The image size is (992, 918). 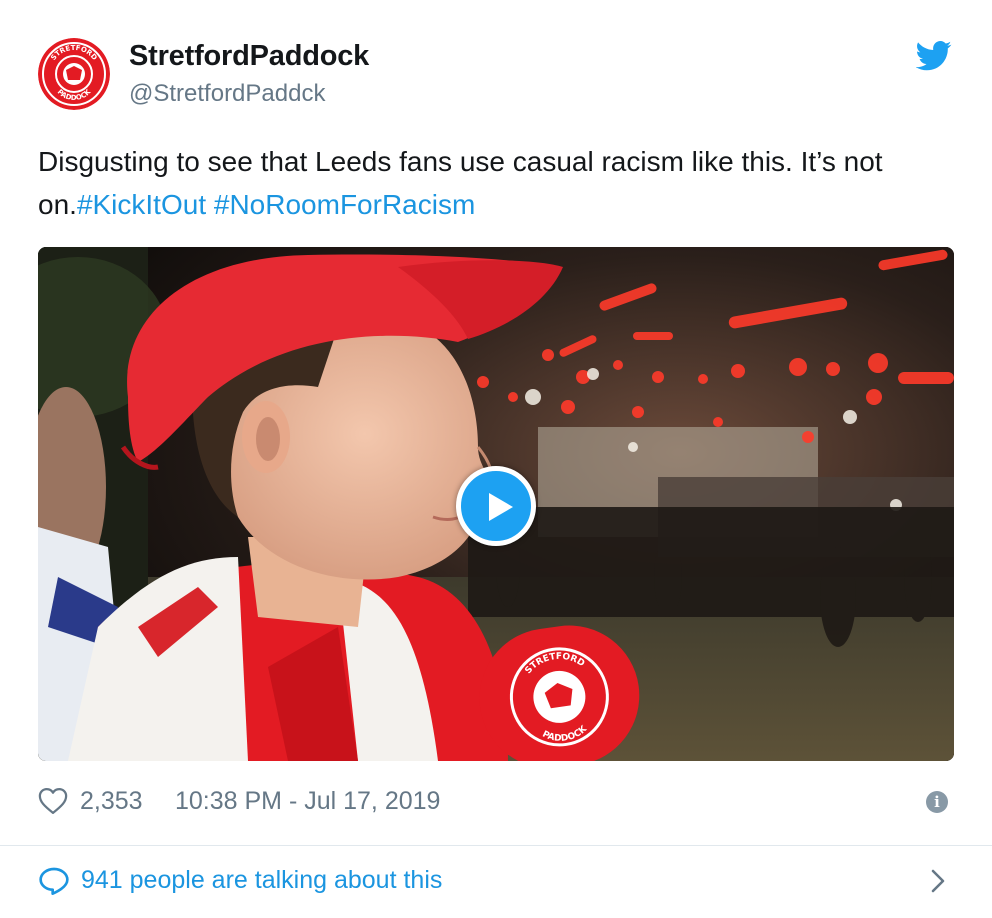 What do you see at coordinates (496, 845) in the screenshot?
I see `divider` at bounding box center [496, 845].